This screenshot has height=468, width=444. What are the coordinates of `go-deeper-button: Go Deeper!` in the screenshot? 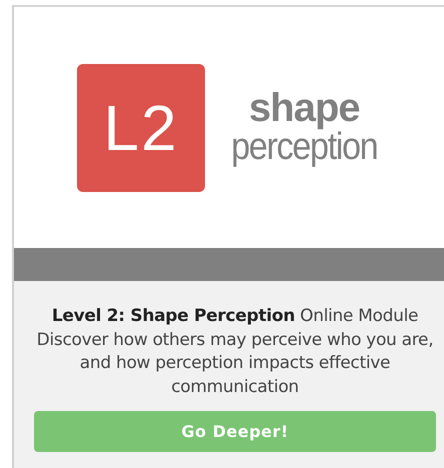 It's located at (235, 431).